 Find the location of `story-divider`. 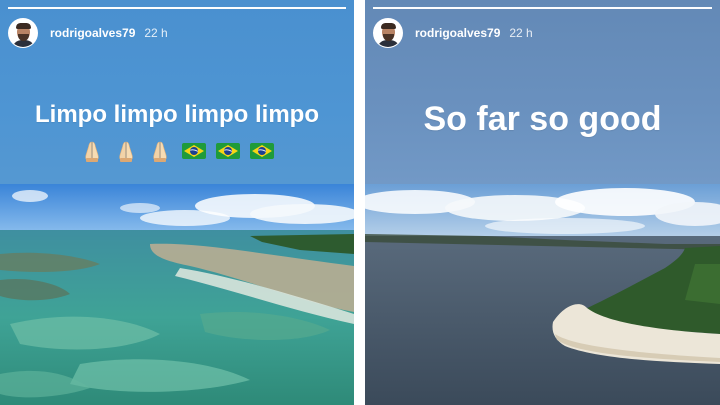

story-divider is located at coordinates (359, 202).